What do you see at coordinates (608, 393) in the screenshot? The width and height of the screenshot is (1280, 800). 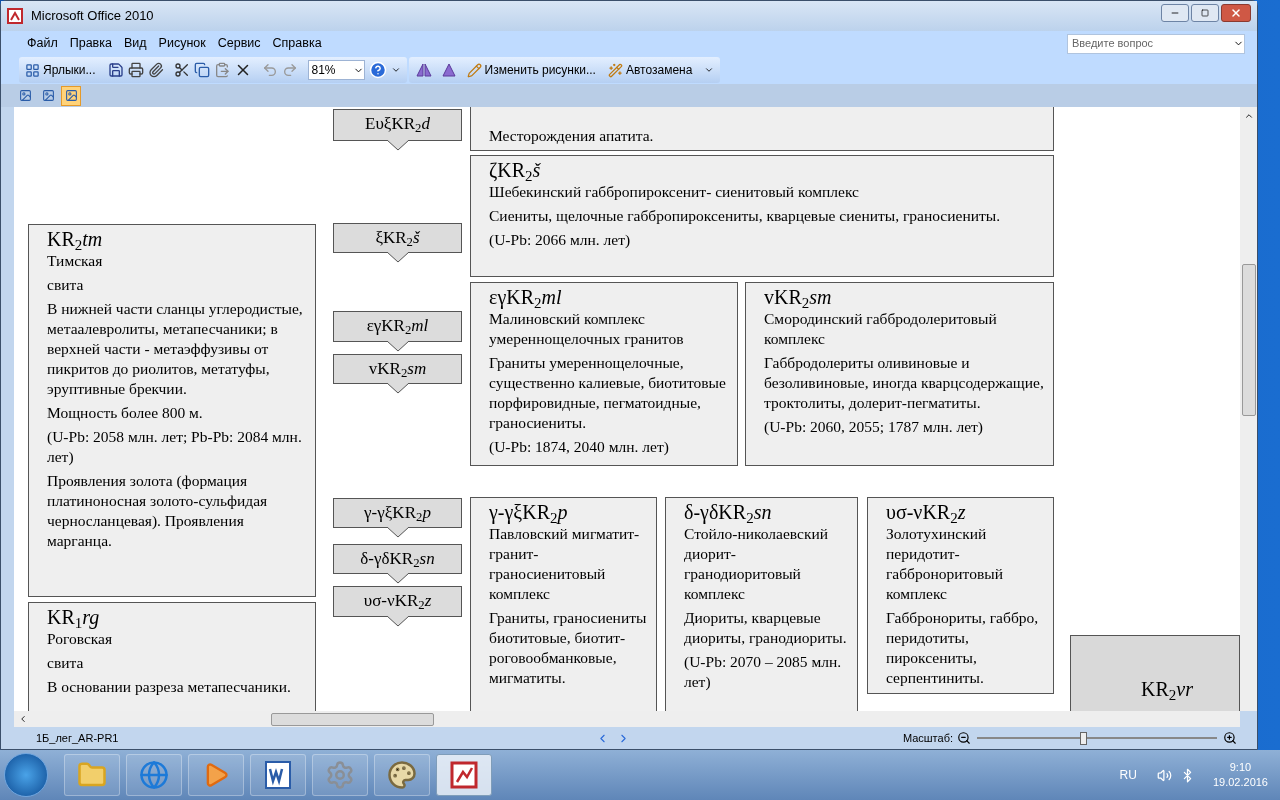 I see `legend-text: Граниты умереннощелочные, существенно калиевые, биотитовые порфировидные, пегматоидные, граносиениты.` at bounding box center [608, 393].